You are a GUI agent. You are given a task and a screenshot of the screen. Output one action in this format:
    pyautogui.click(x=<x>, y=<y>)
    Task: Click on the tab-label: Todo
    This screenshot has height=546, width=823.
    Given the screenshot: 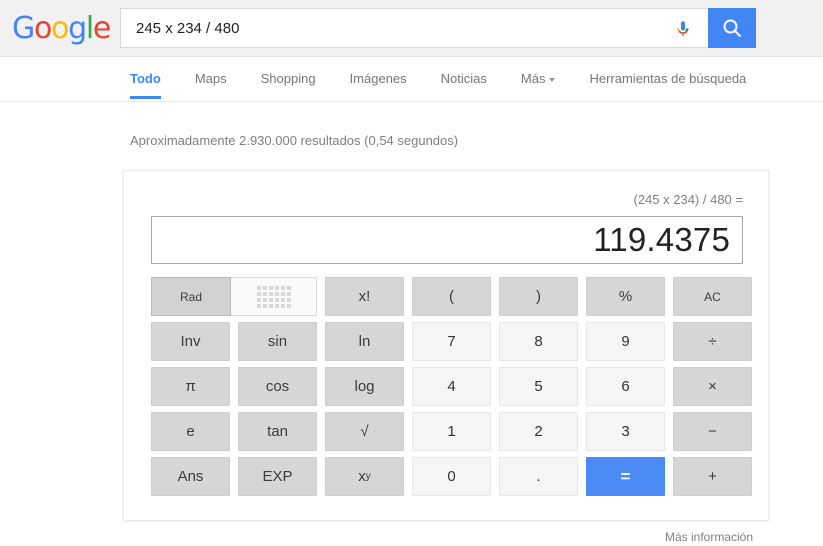 What is the action you would take?
    pyautogui.click(x=145, y=78)
    